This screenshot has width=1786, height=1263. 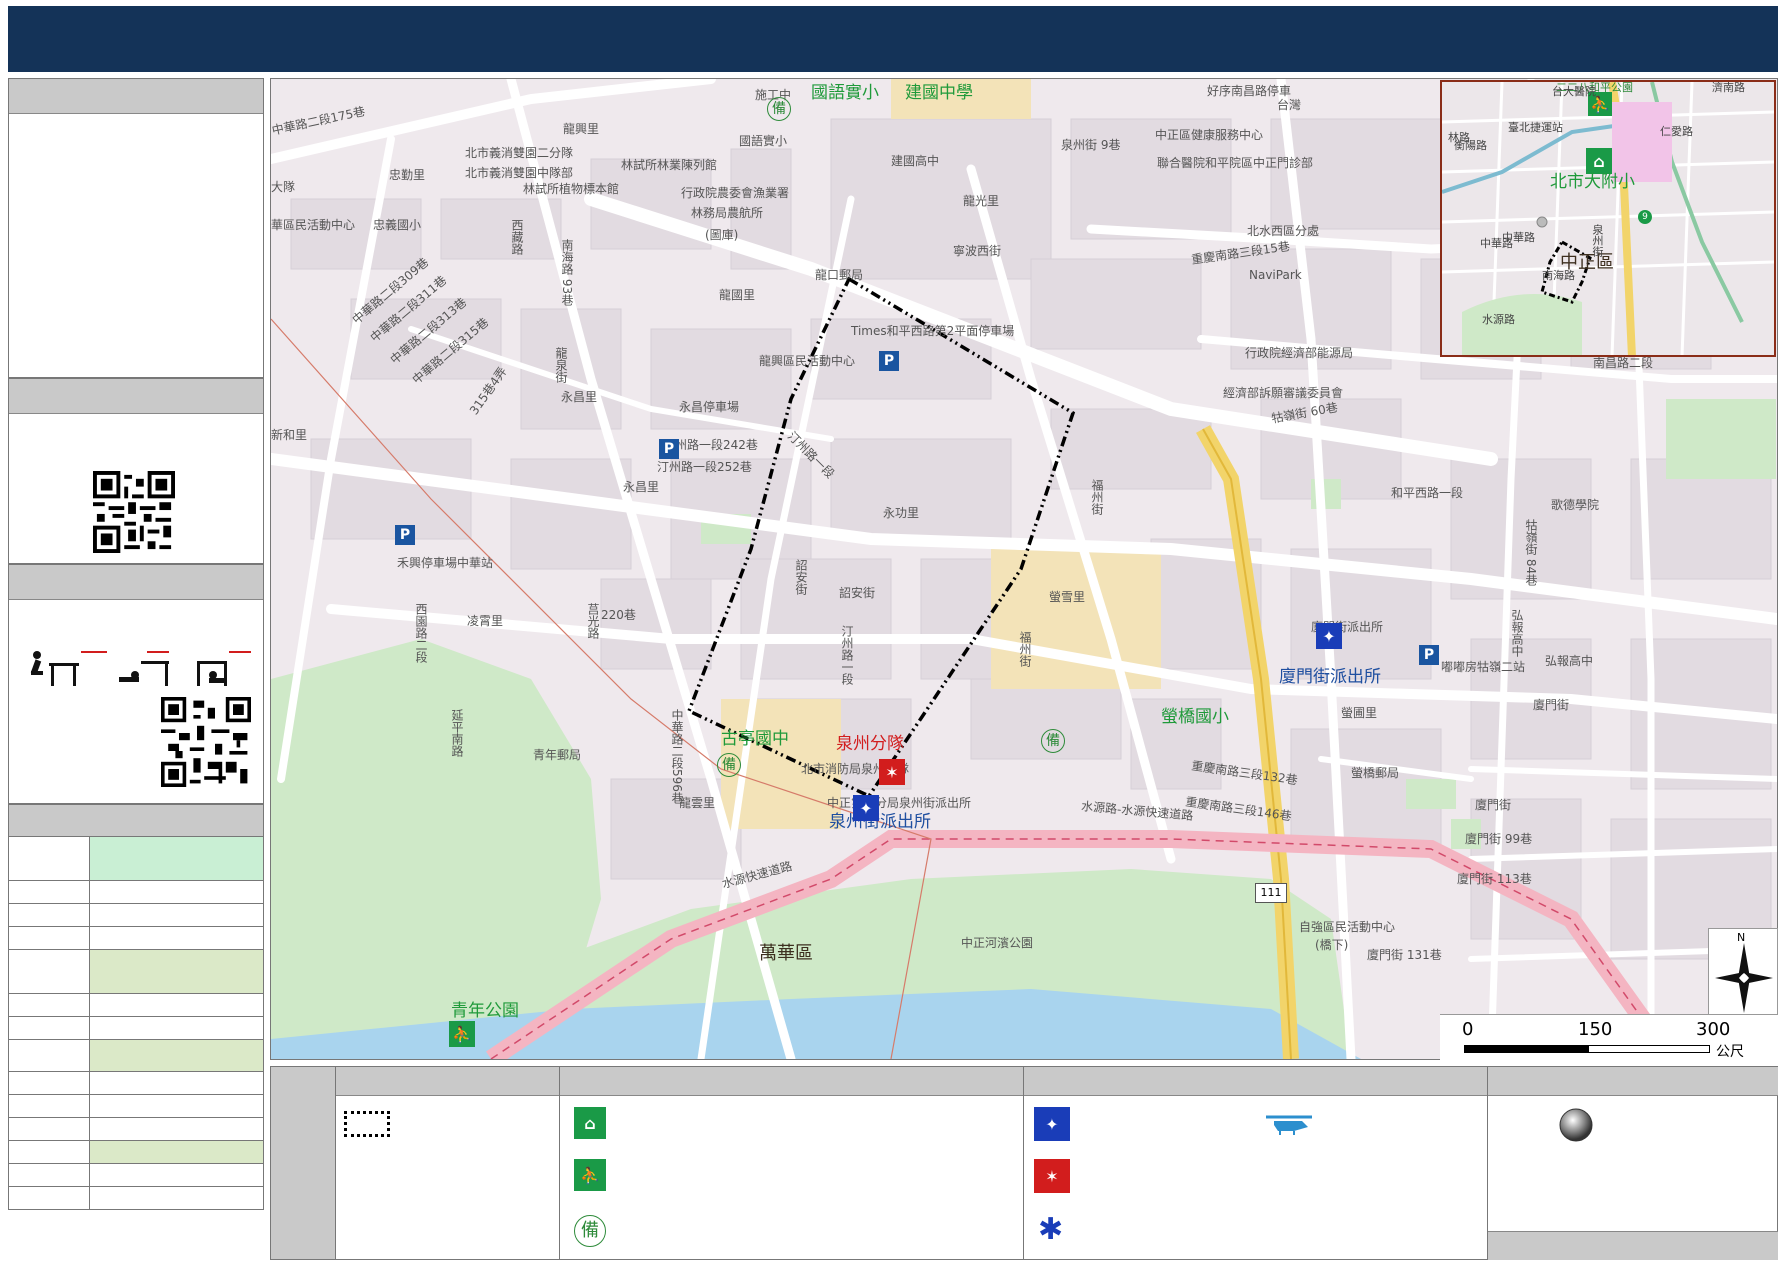 I want to click on inset-label: 泉州街, so click(x=1597, y=240).